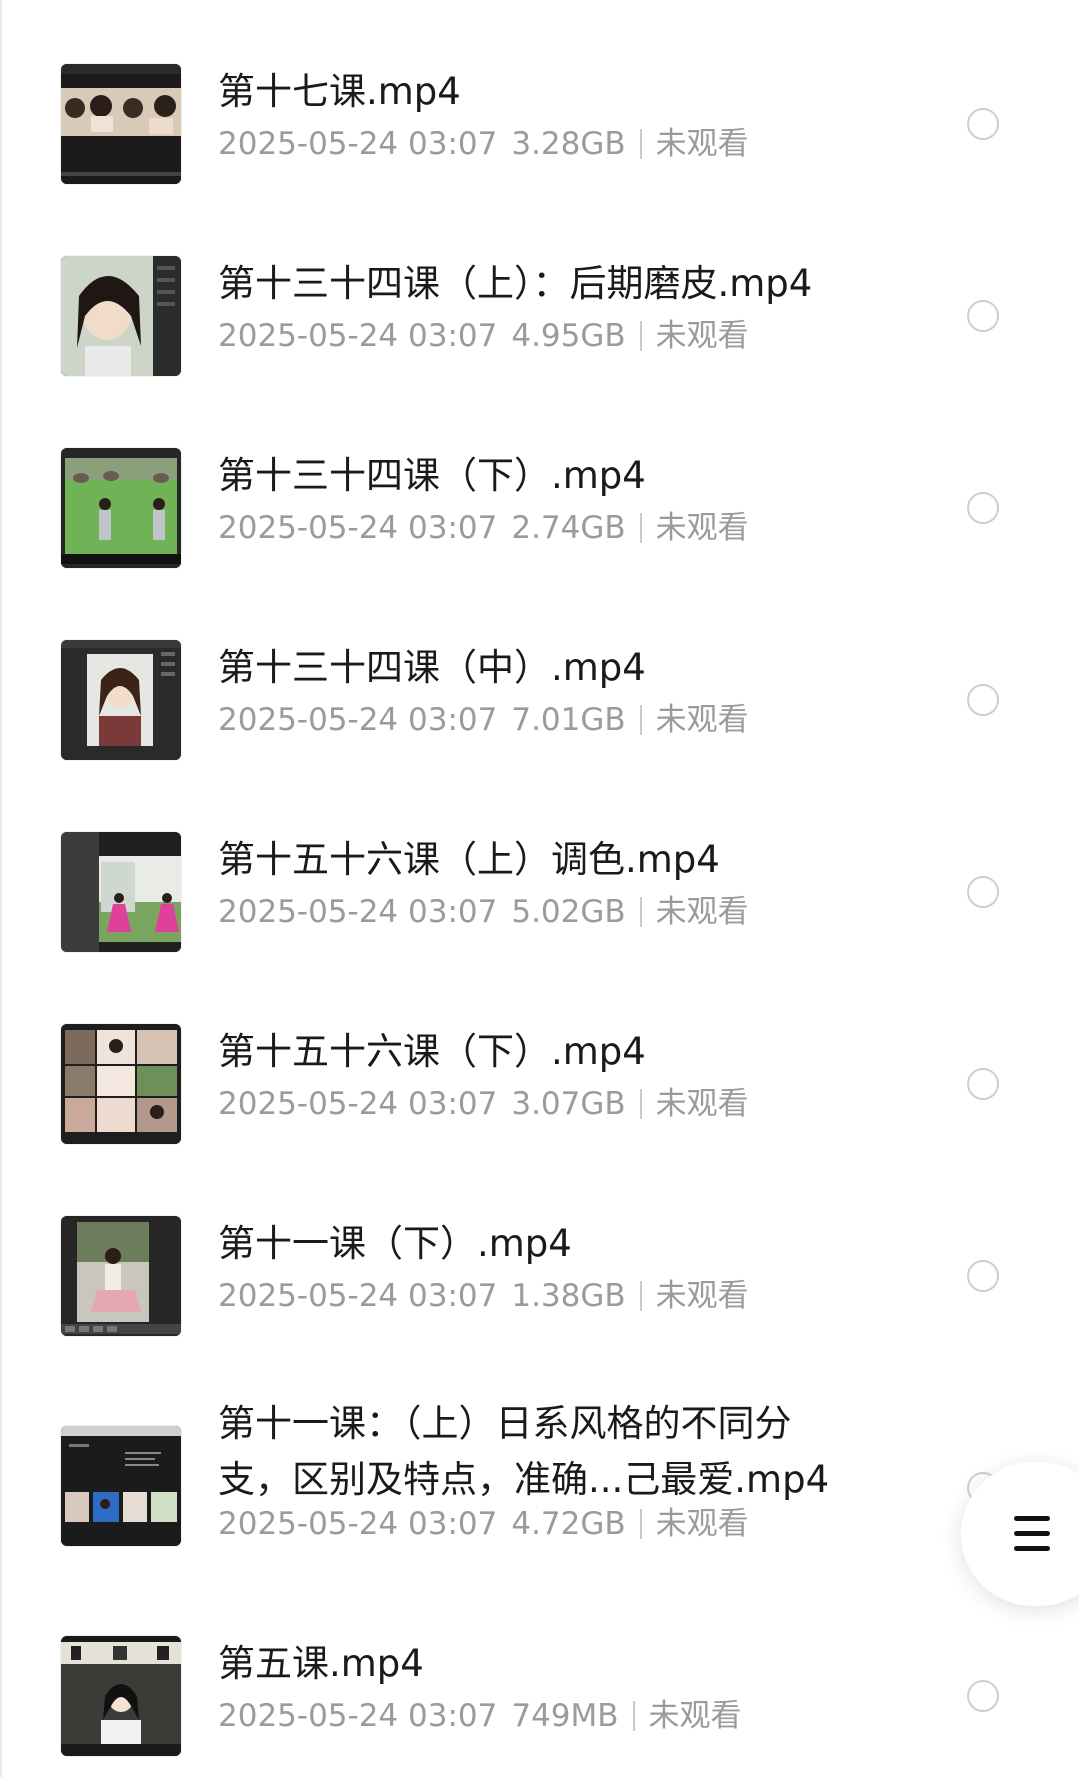 The image size is (1079, 1777). I want to click on file-size: 3.28GB, so click(568, 144).